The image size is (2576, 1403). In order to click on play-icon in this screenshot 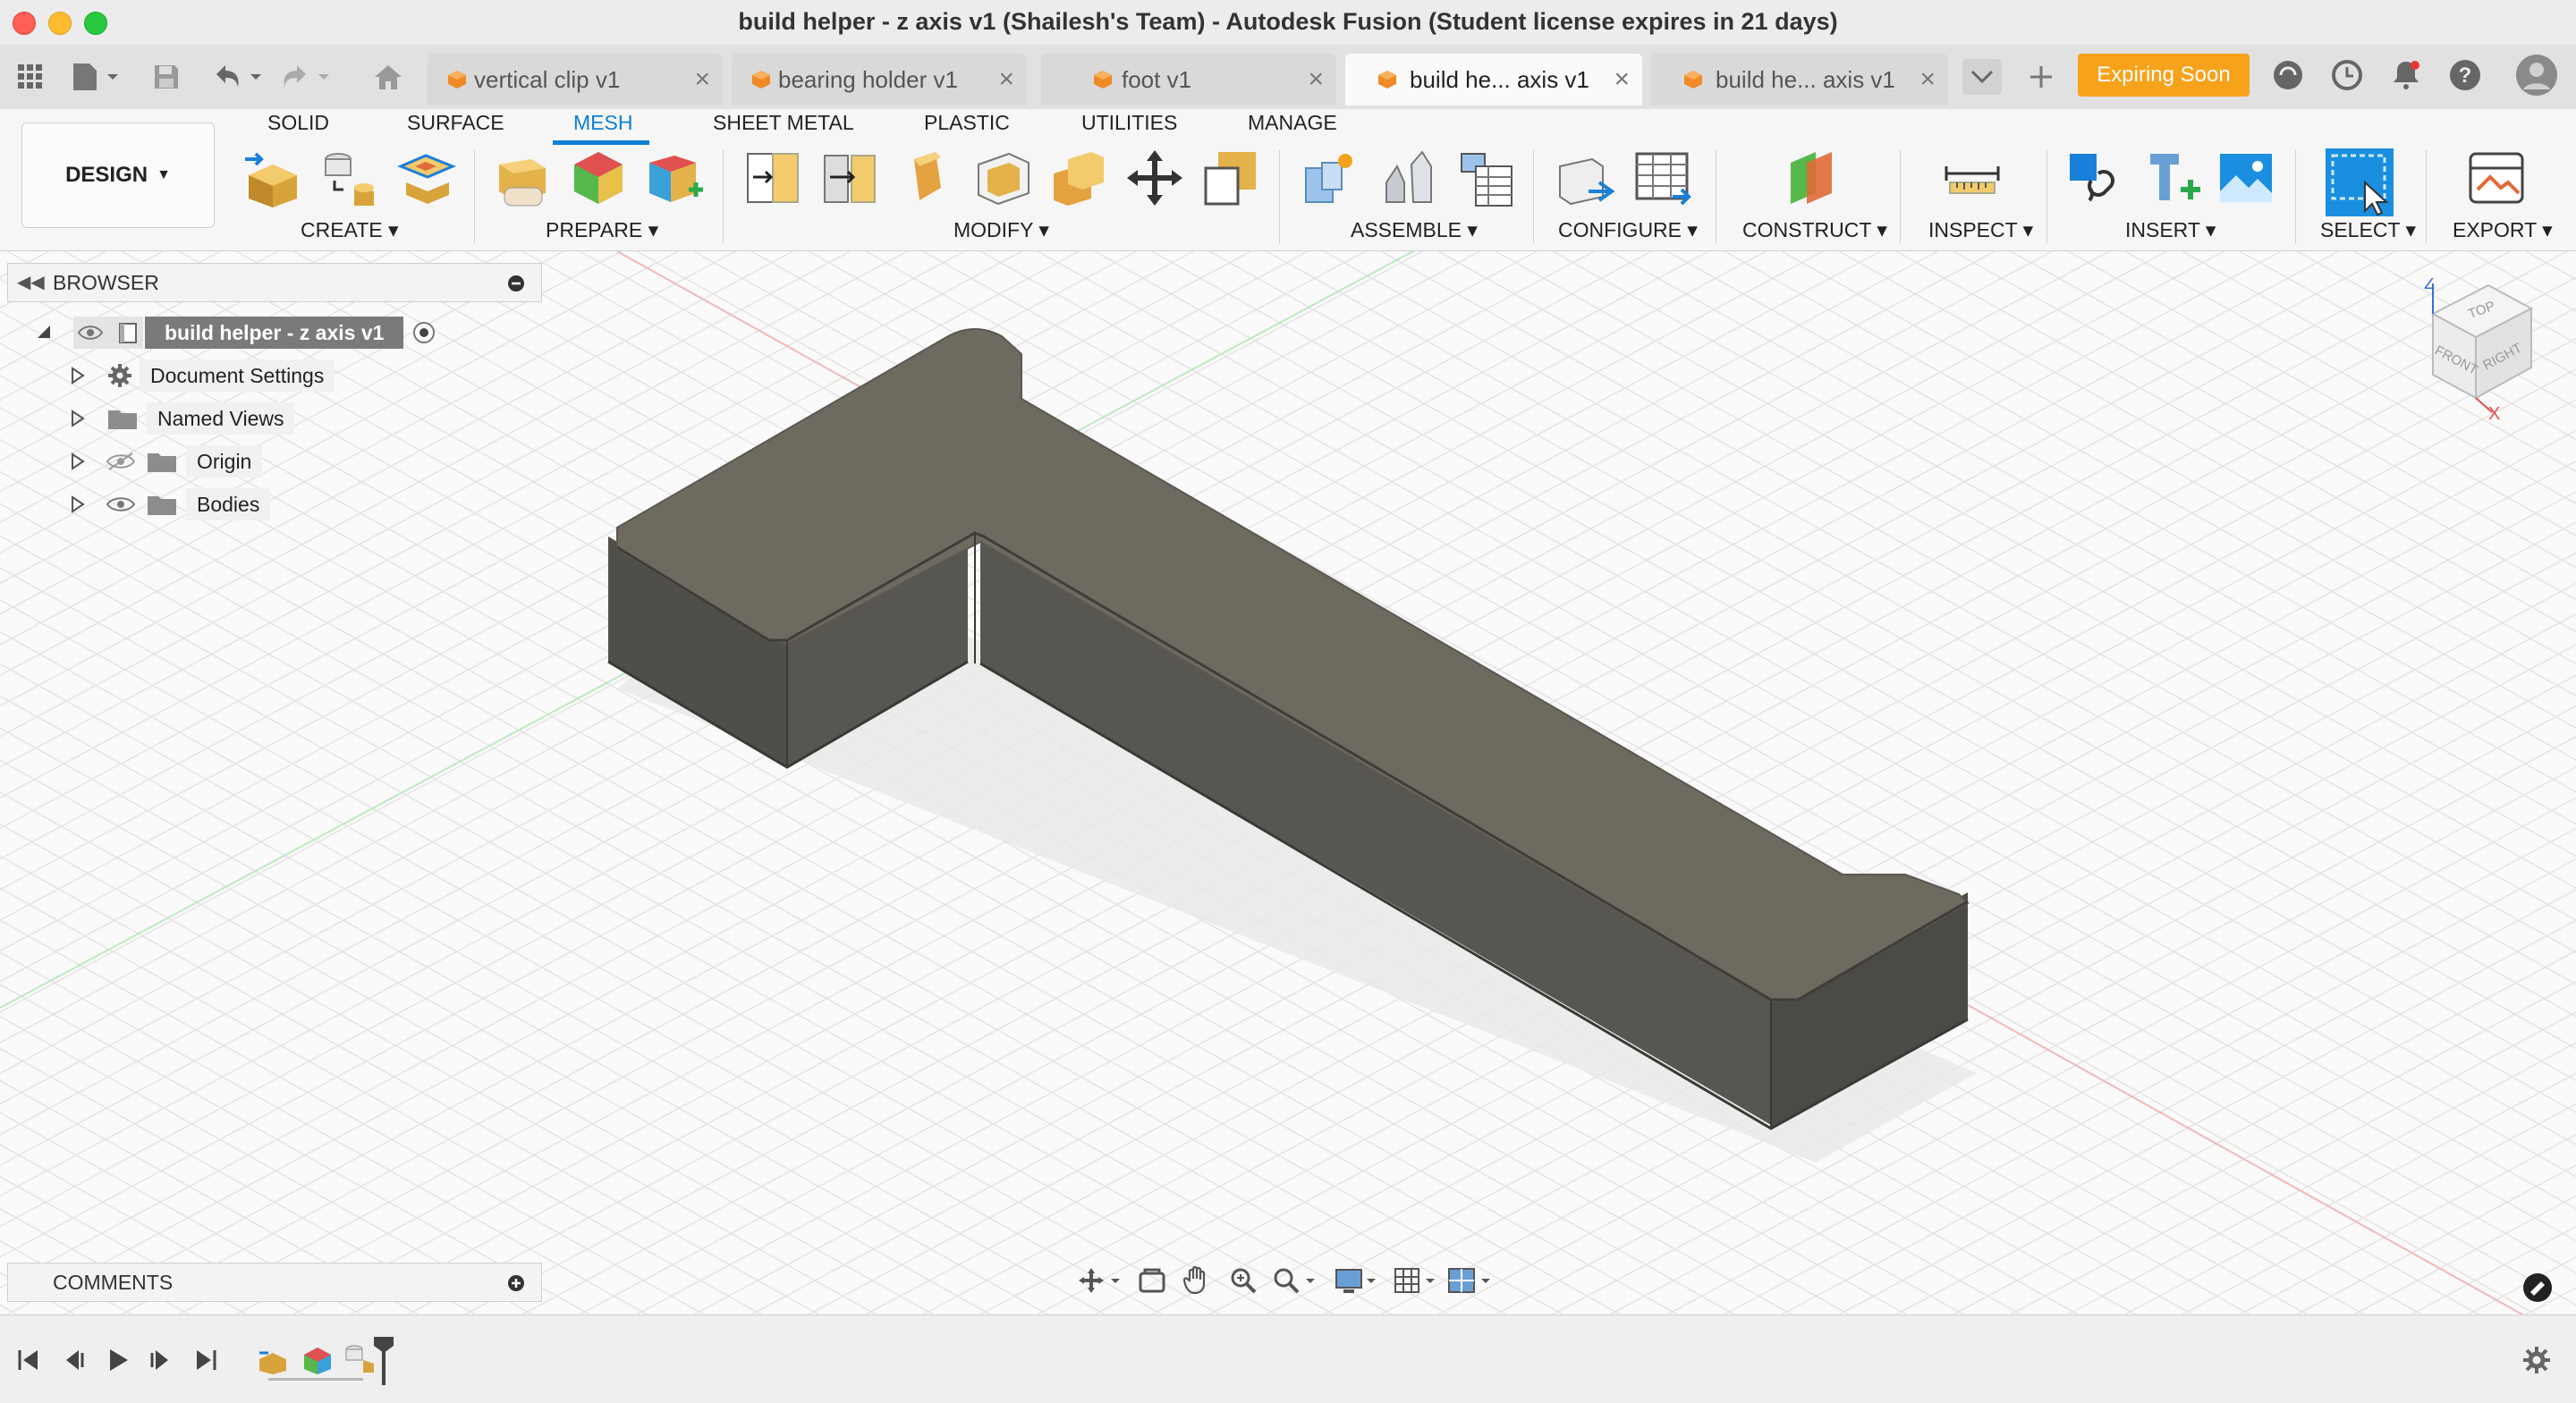, I will do `click(118, 1360)`.